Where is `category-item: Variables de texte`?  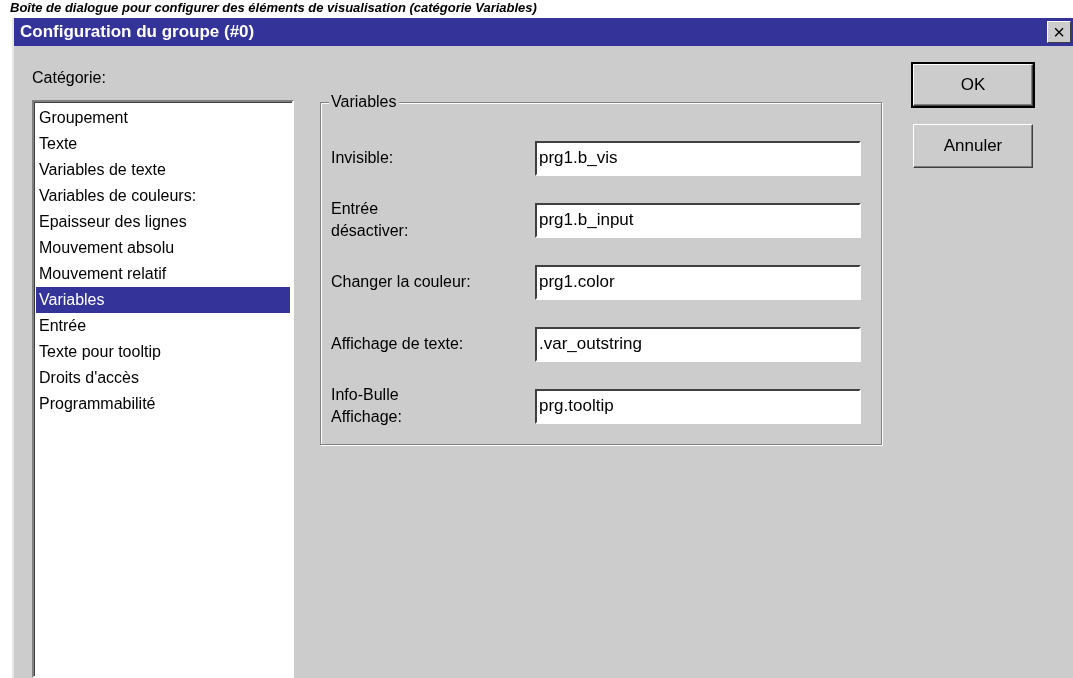 category-item: Variables de texte is located at coordinates (163, 170).